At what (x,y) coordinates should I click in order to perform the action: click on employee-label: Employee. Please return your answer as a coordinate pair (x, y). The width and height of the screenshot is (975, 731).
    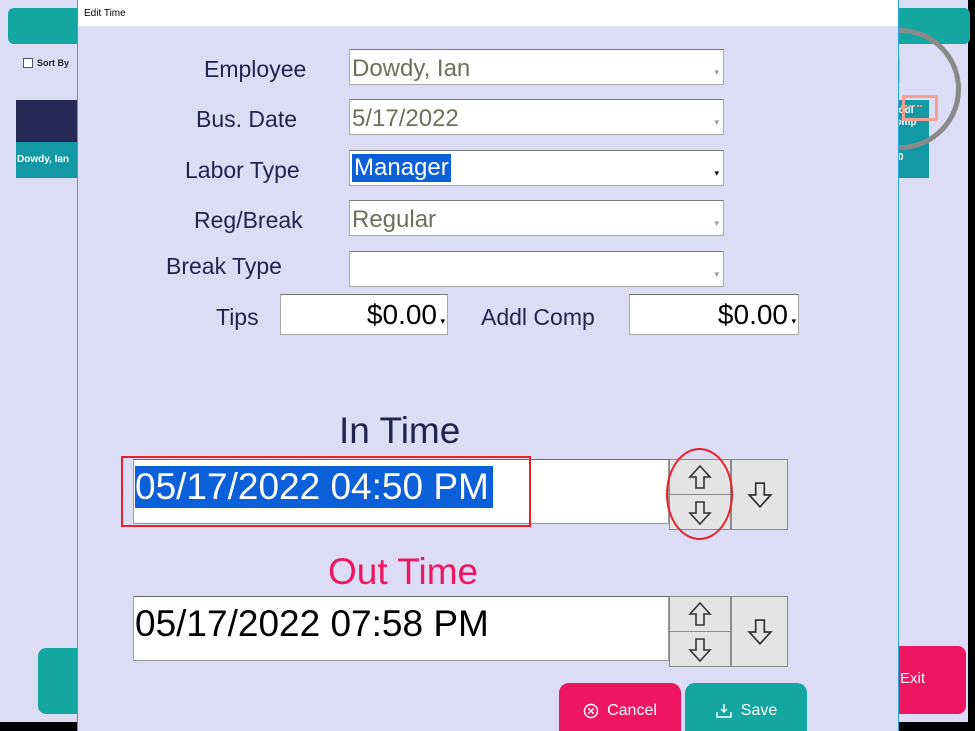
    Looking at the image, I should click on (255, 69).